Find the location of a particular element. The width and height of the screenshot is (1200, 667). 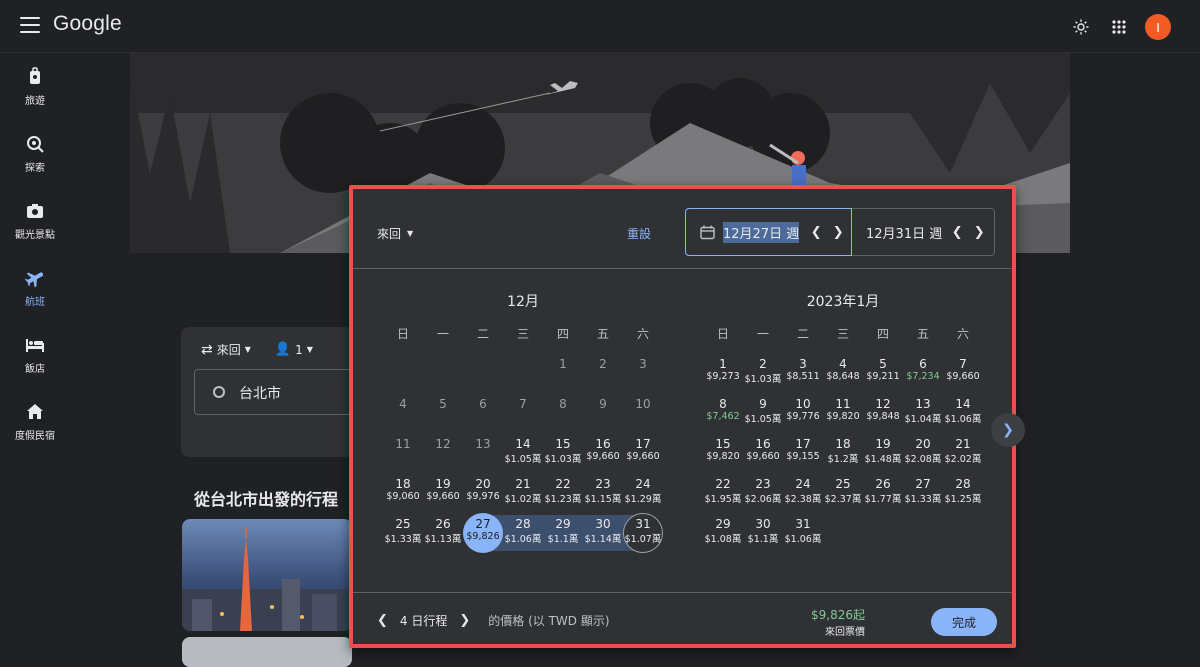

day-number: 15 is located at coordinates (723, 444).